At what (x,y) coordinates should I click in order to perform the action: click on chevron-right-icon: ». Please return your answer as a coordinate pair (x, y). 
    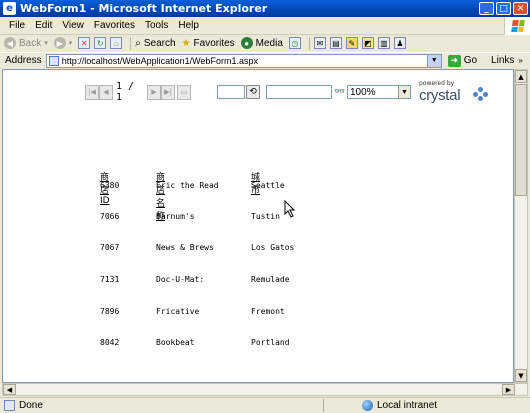
    Looking at the image, I should click on (520, 60).